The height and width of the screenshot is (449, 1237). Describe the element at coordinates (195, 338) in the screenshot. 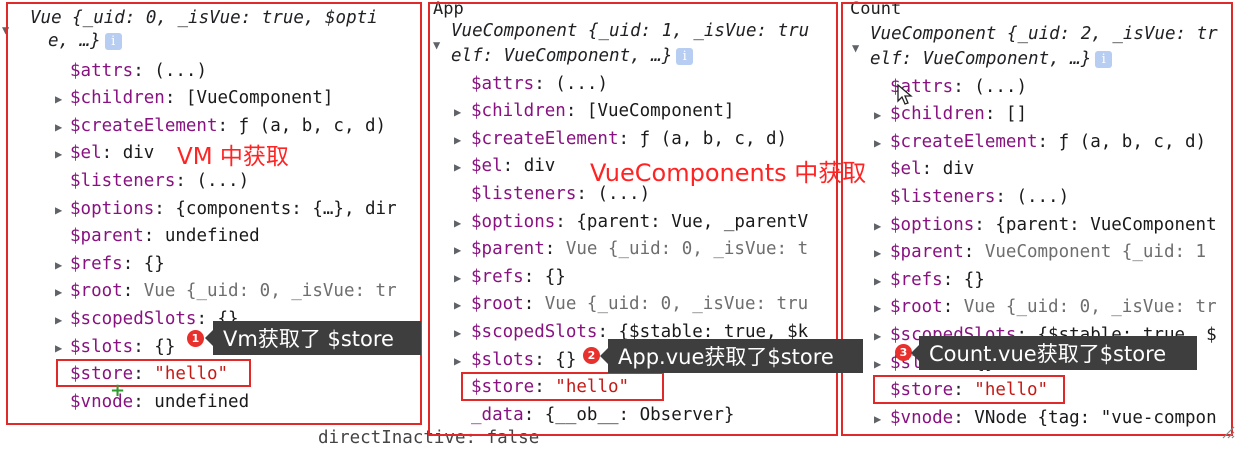

I see `step-badge-1: 1` at that location.